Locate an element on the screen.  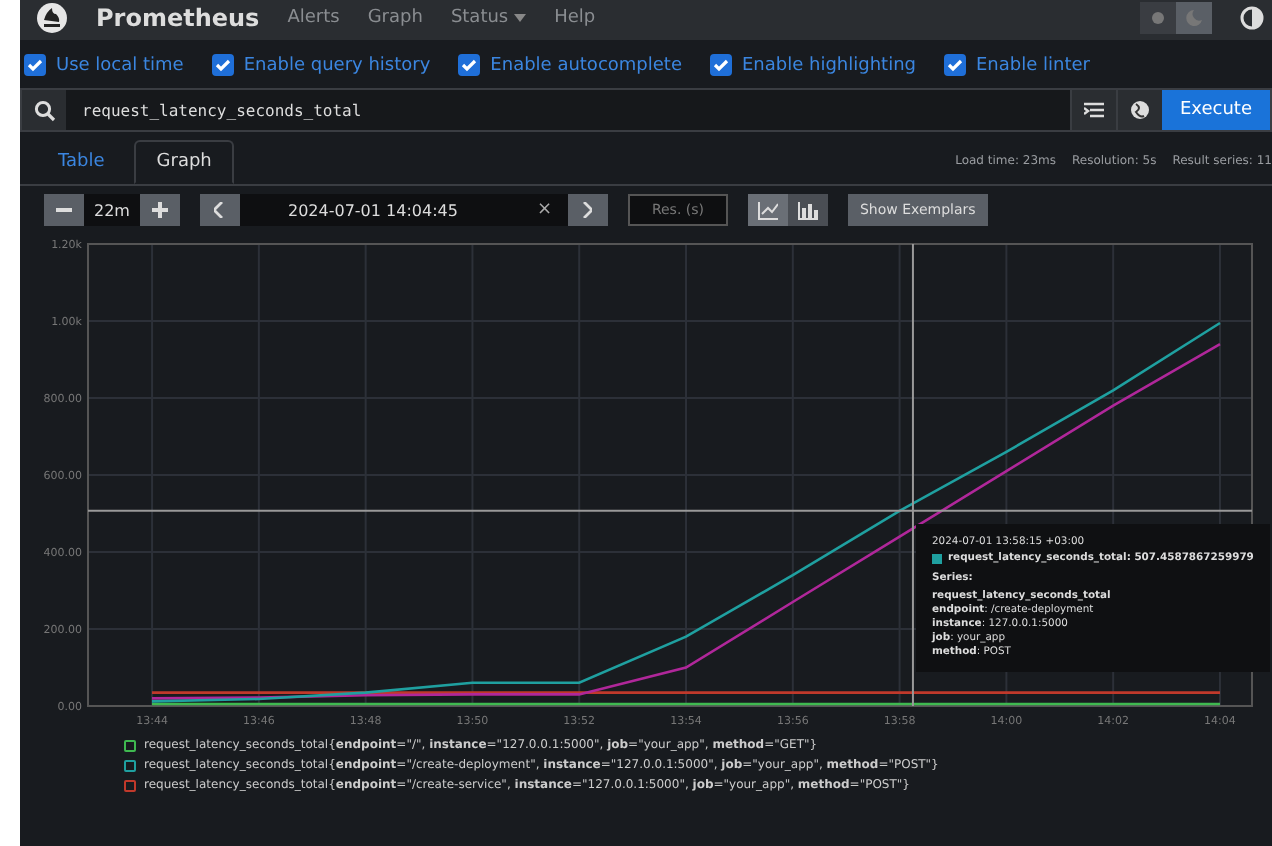
option-checkbox: Enable linter is located at coordinates (1017, 65).